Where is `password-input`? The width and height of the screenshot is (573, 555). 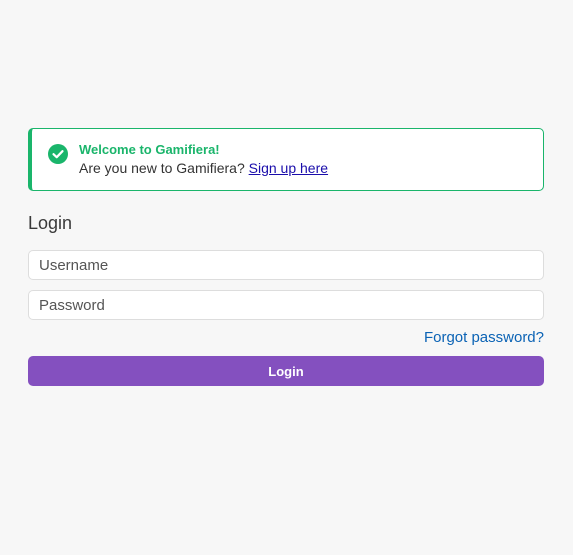
password-input is located at coordinates (286, 305).